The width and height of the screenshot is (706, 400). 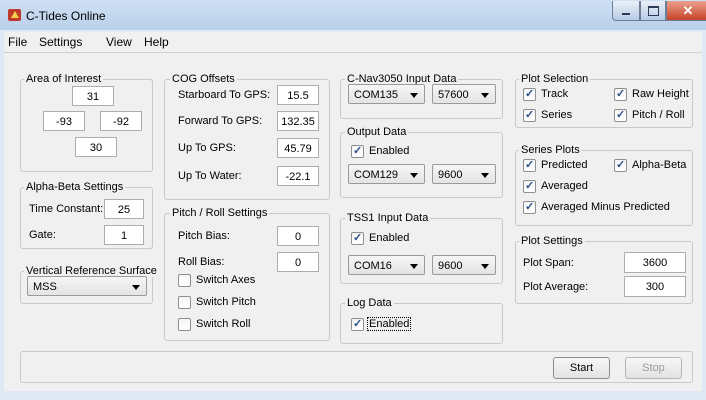 What do you see at coordinates (529, 165) in the screenshot?
I see `predicted-checkbox` at bounding box center [529, 165].